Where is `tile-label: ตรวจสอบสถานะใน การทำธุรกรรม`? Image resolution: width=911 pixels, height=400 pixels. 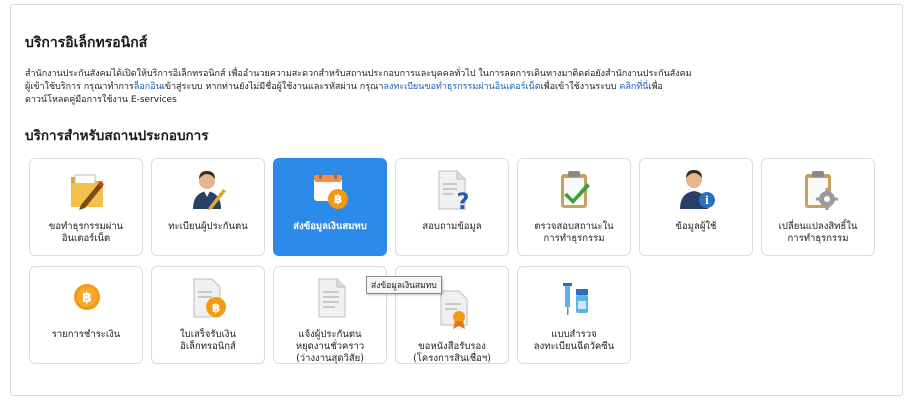
tile-label: ตรวจสอบสถานะใน การทำธุรกรรม is located at coordinates (574, 232).